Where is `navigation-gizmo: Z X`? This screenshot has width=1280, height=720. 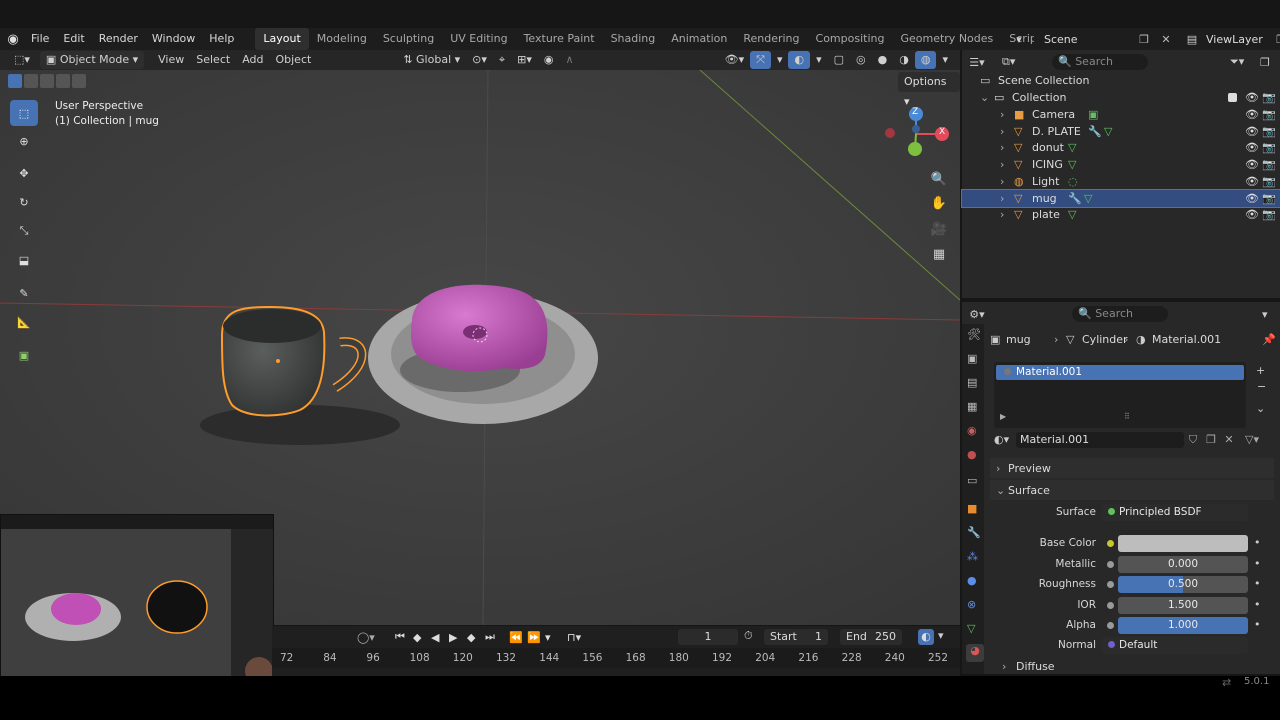
navigation-gizmo: Z X is located at coordinates (916, 134).